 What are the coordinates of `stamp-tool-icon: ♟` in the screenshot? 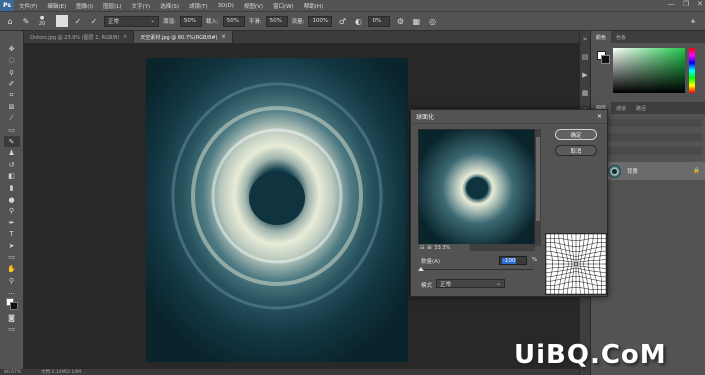 It's located at (12, 153).